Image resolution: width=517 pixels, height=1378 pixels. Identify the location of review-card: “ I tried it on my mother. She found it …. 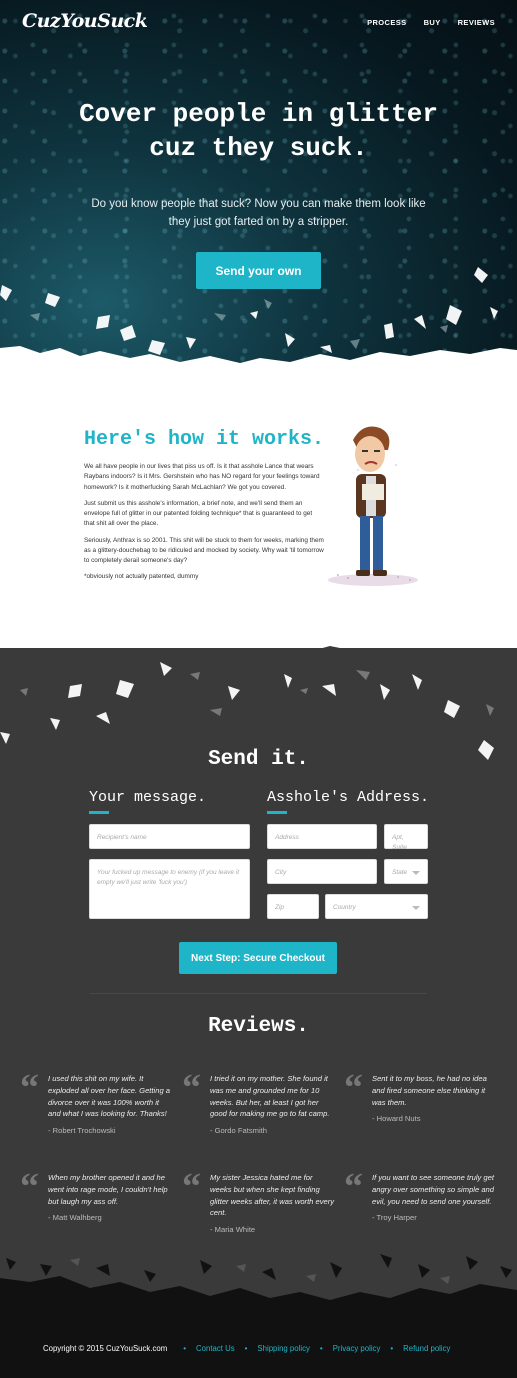
(258, 1102).